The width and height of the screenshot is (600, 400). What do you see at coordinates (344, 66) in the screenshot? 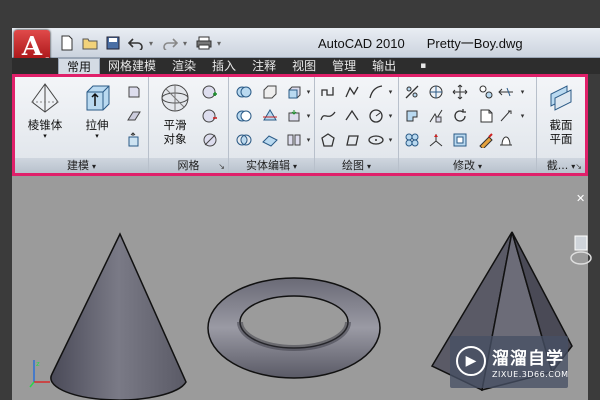
I see `tab-manage: 管理` at bounding box center [344, 66].